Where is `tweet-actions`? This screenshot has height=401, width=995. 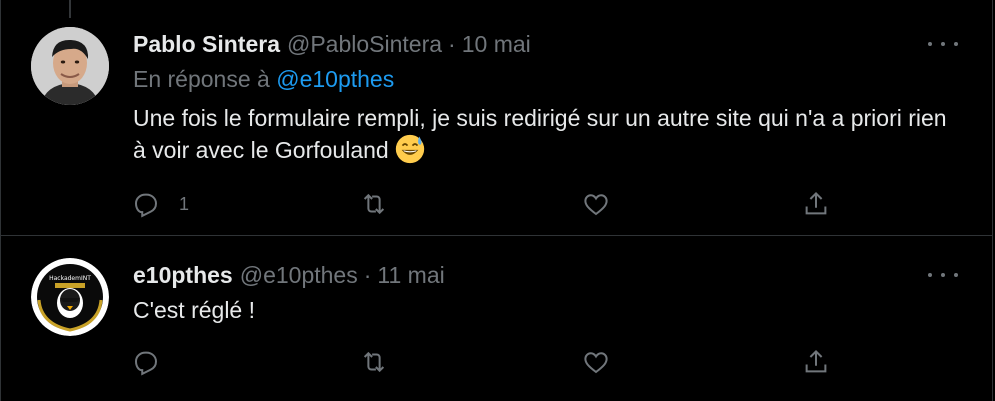 tweet-actions is located at coordinates (491, 362).